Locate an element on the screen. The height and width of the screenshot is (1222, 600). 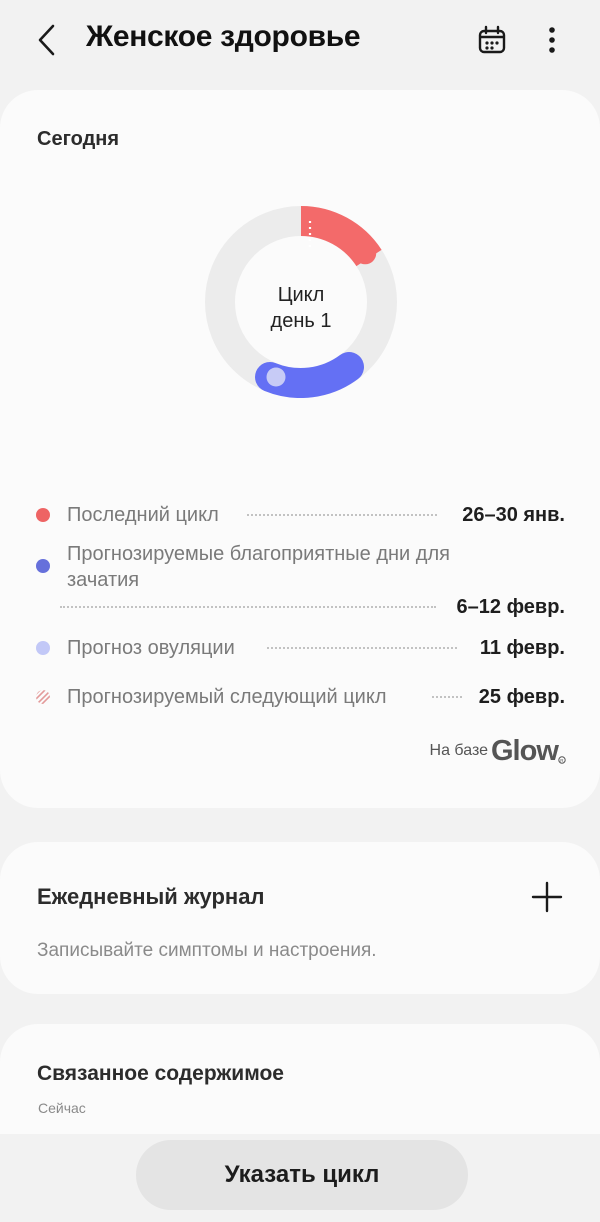
journal-subtitle: Записывайте симптомы и настроения. is located at coordinates (207, 950).